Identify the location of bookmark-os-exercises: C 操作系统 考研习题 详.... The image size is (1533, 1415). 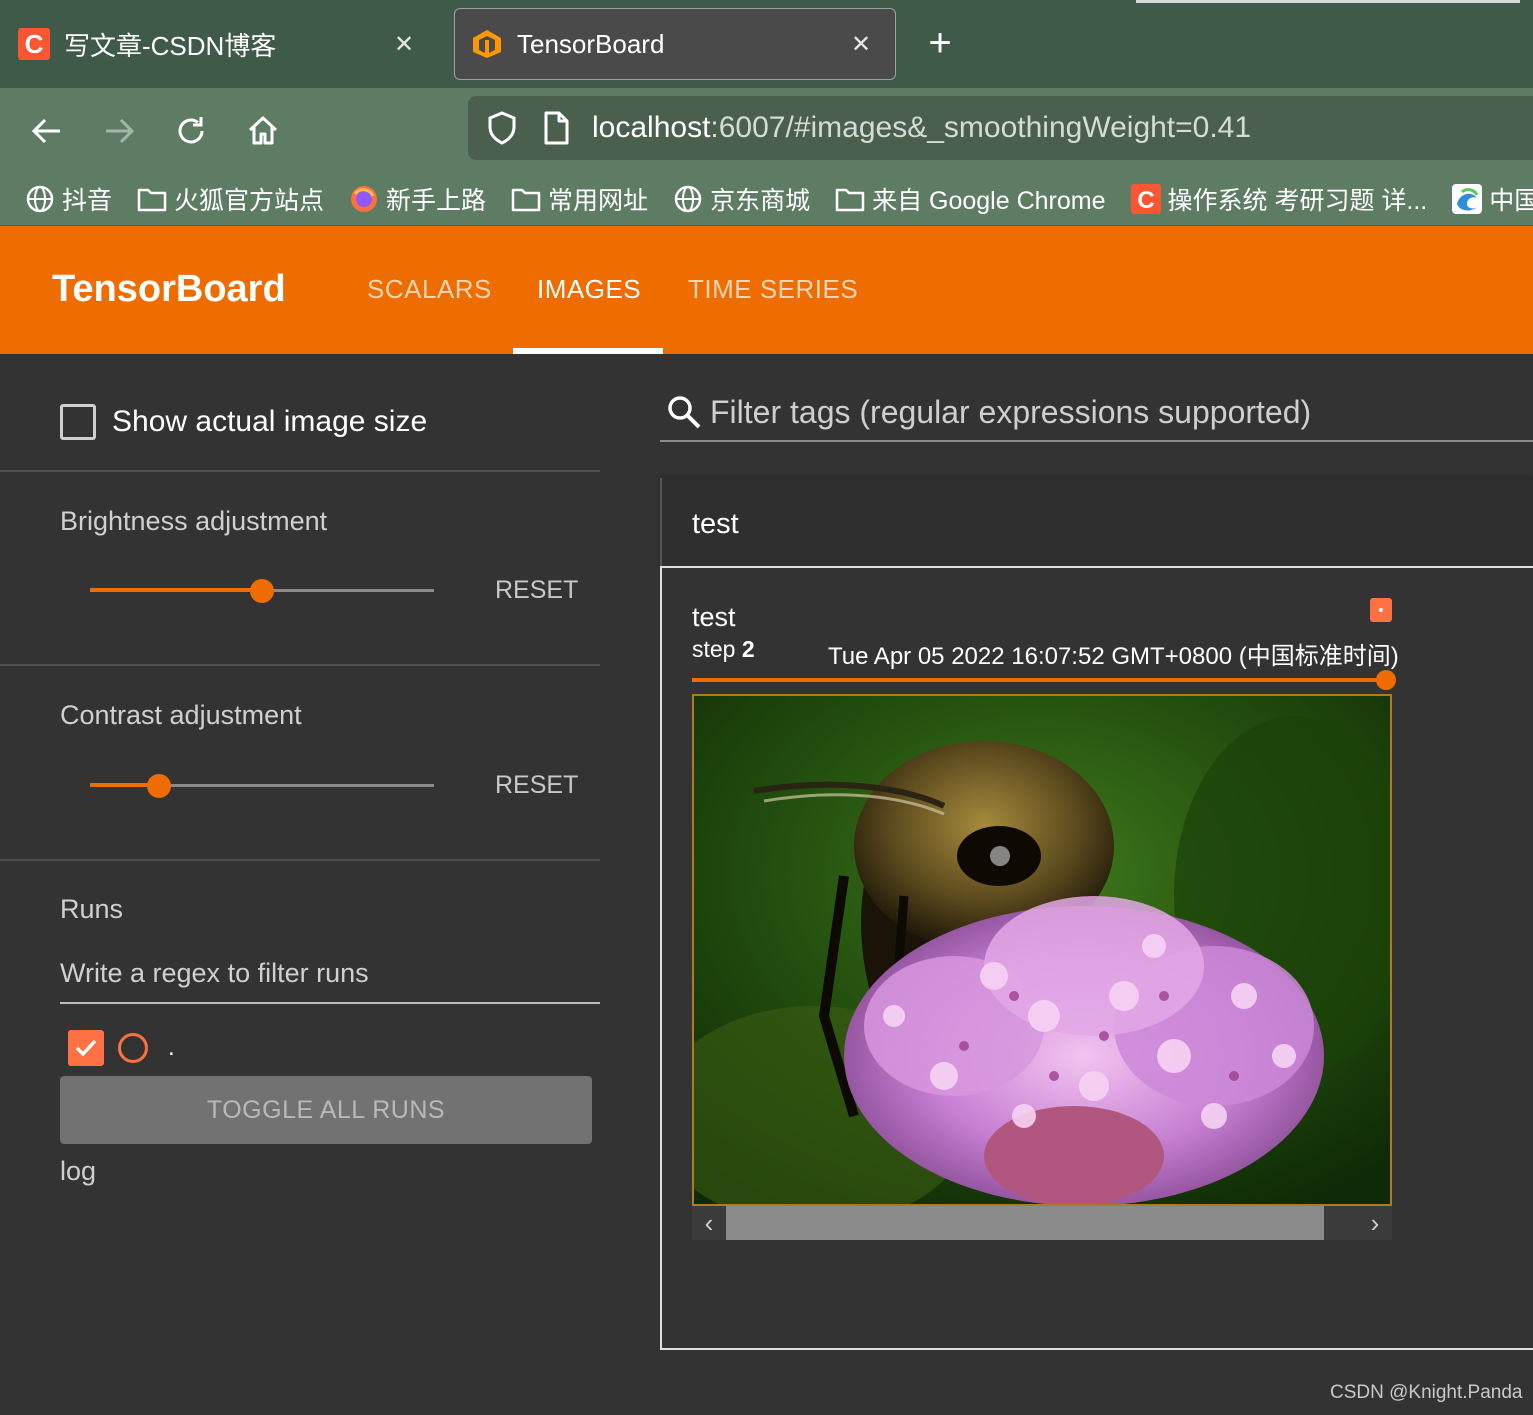
(1279, 199).